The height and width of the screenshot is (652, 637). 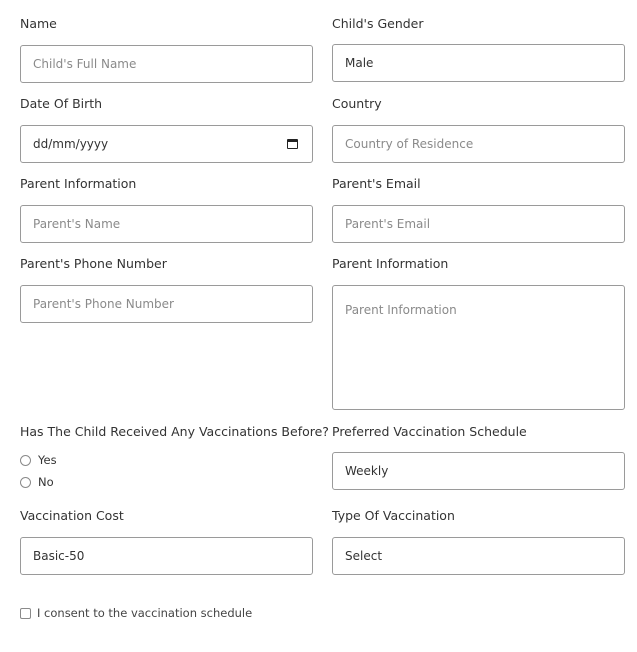 I want to click on parent-info-label: Parent Information, so click(x=78, y=183).